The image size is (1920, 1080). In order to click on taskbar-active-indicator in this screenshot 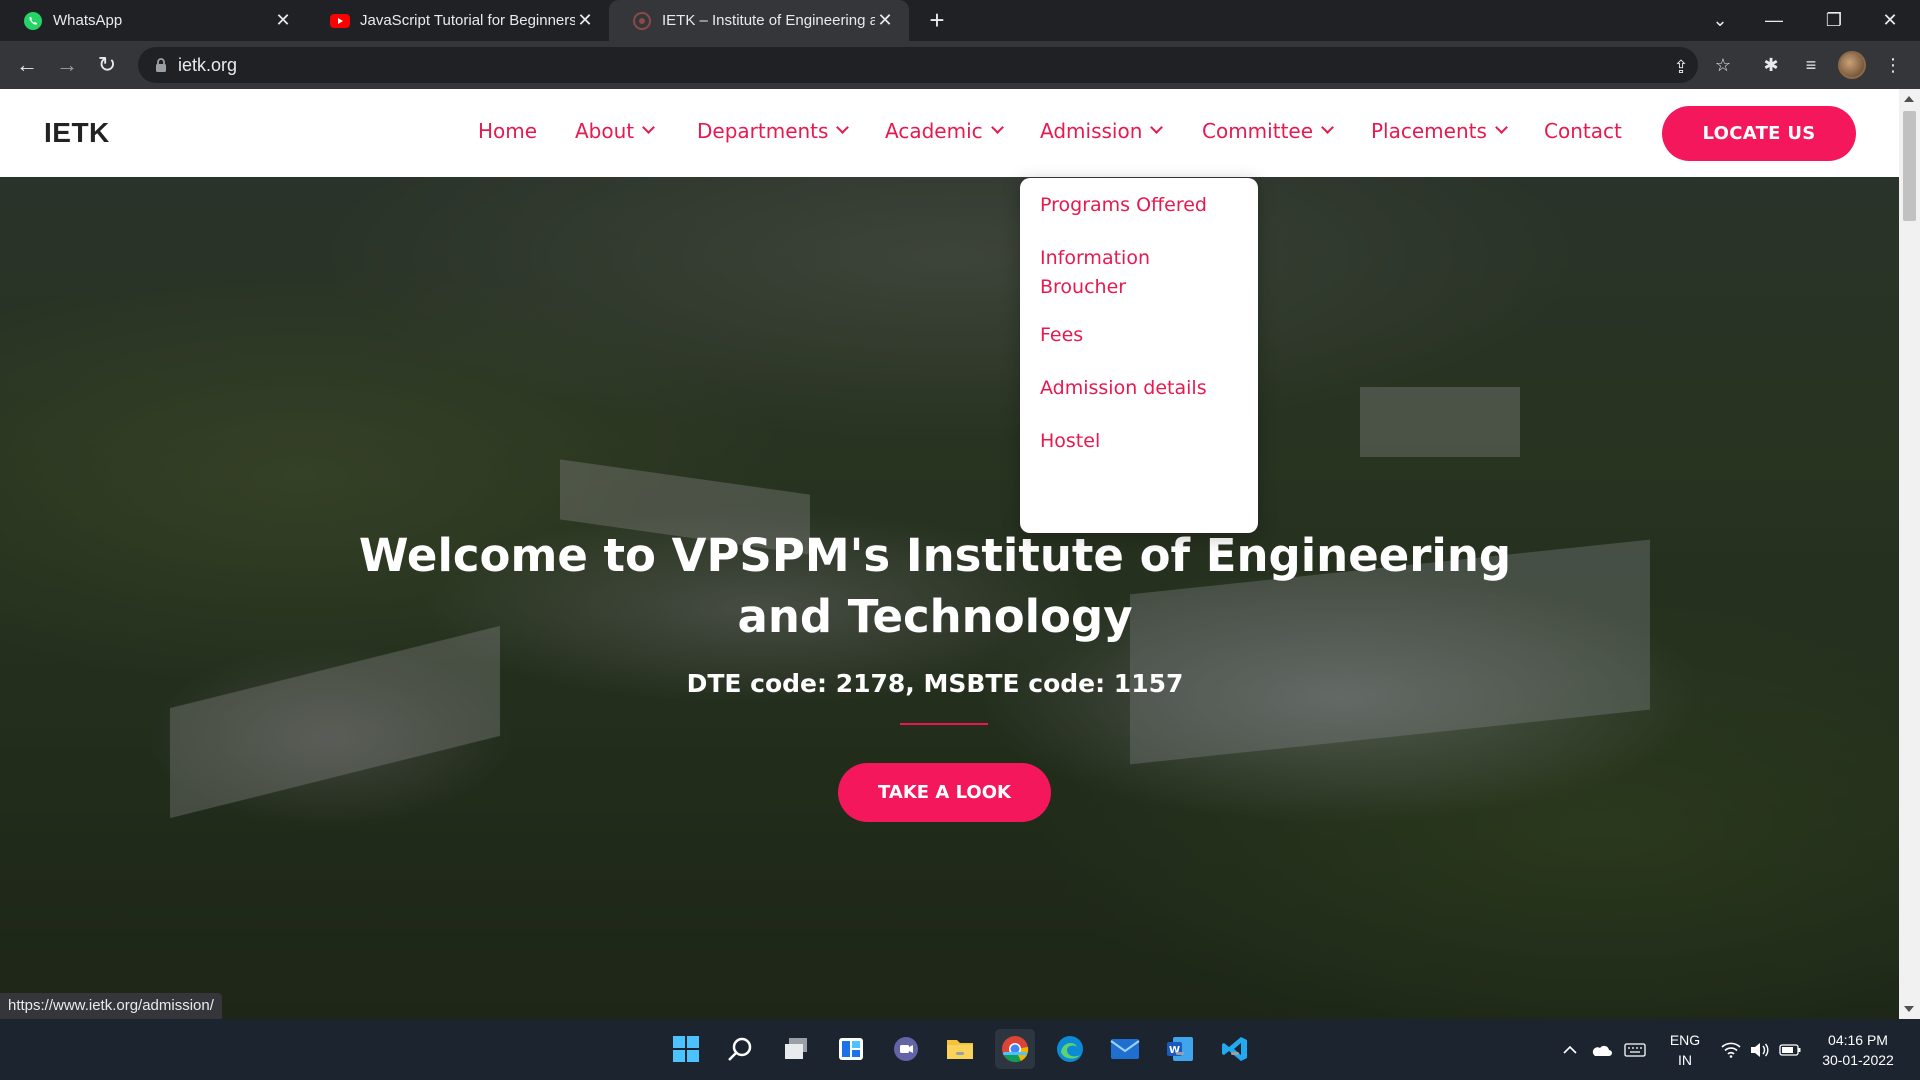, I will do `click(1015, 1053)`.